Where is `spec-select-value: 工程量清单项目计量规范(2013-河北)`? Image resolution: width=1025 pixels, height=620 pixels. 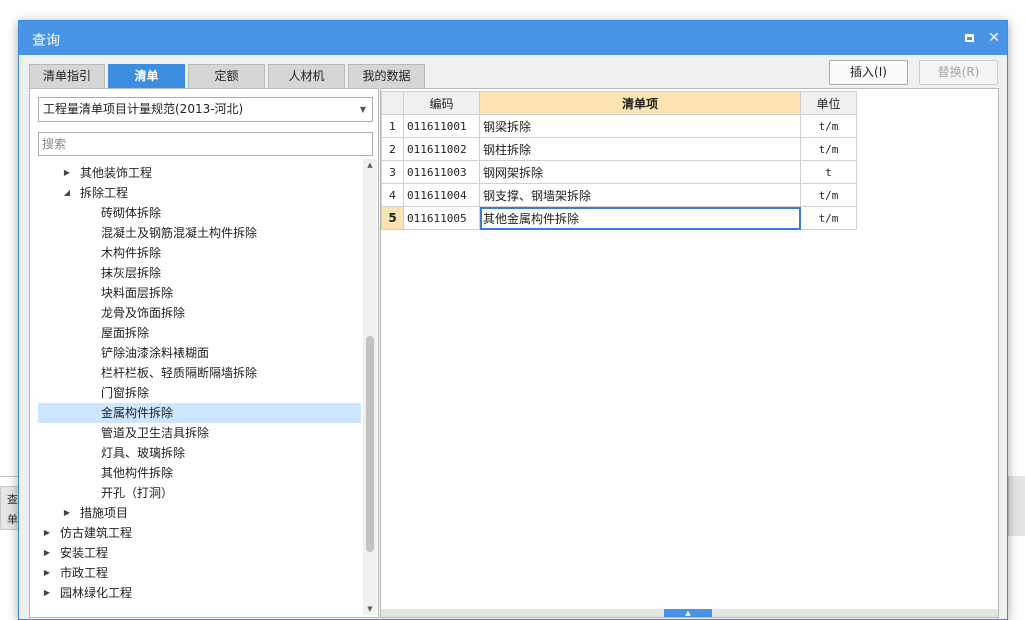 spec-select-value: 工程量清单项目计量规范(2013-河北) is located at coordinates (143, 109).